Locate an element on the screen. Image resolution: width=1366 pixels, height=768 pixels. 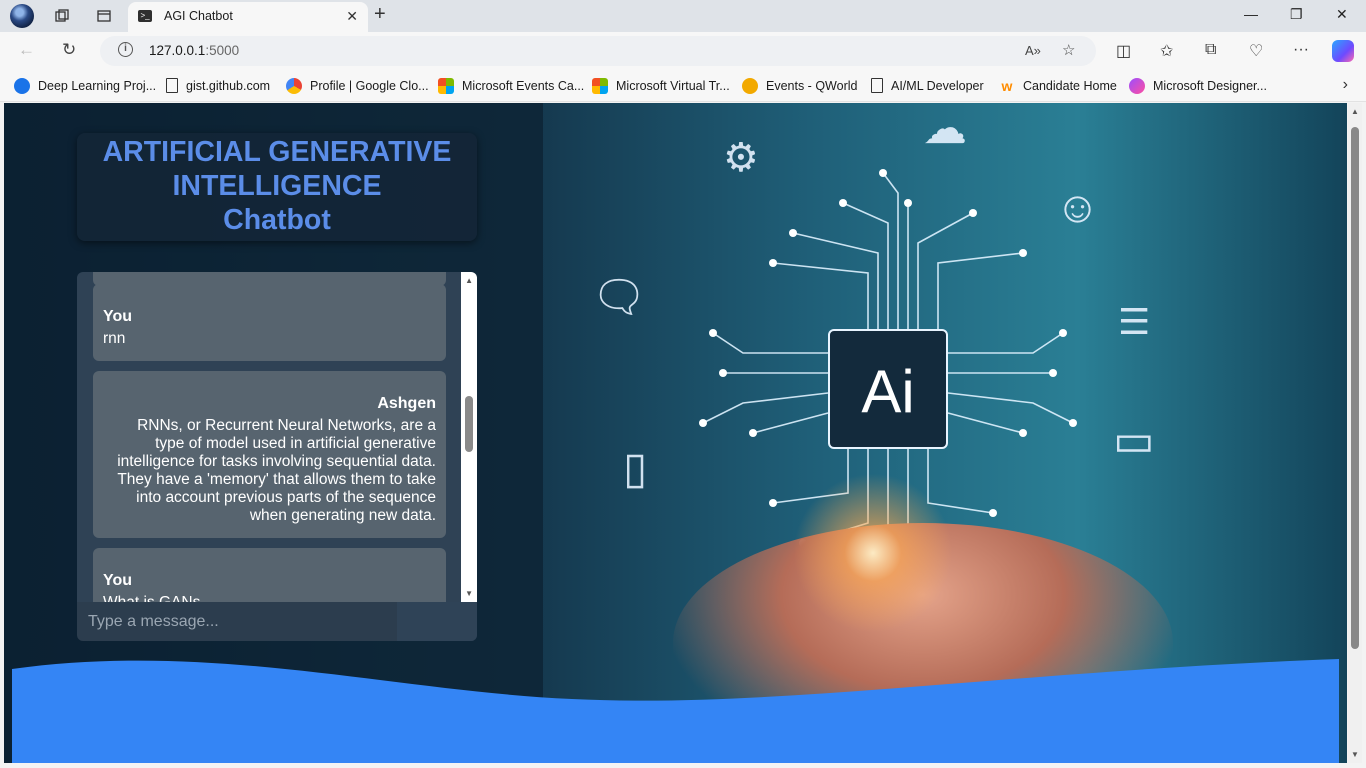
bookmark-item: Events - QWorld is located at coordinates (799, 86).